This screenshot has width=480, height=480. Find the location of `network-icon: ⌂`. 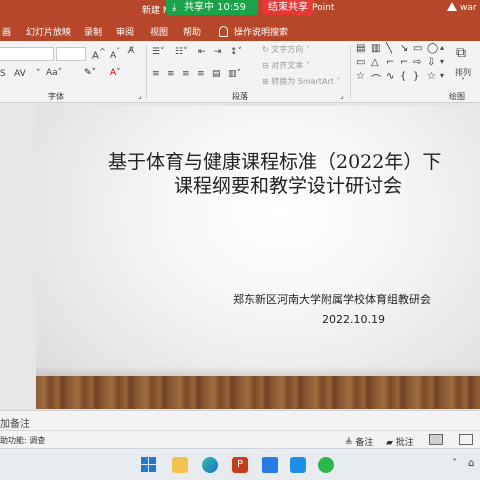

network-icon: ⌂ is located at coordinates (471, 463).